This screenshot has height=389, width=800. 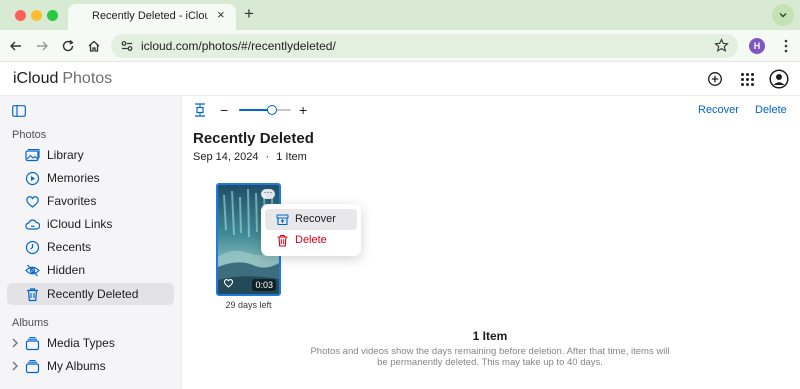 I want to click on url-text: icloud.com/photos/#/recentlydeleted/, so click(x=238, y=46).